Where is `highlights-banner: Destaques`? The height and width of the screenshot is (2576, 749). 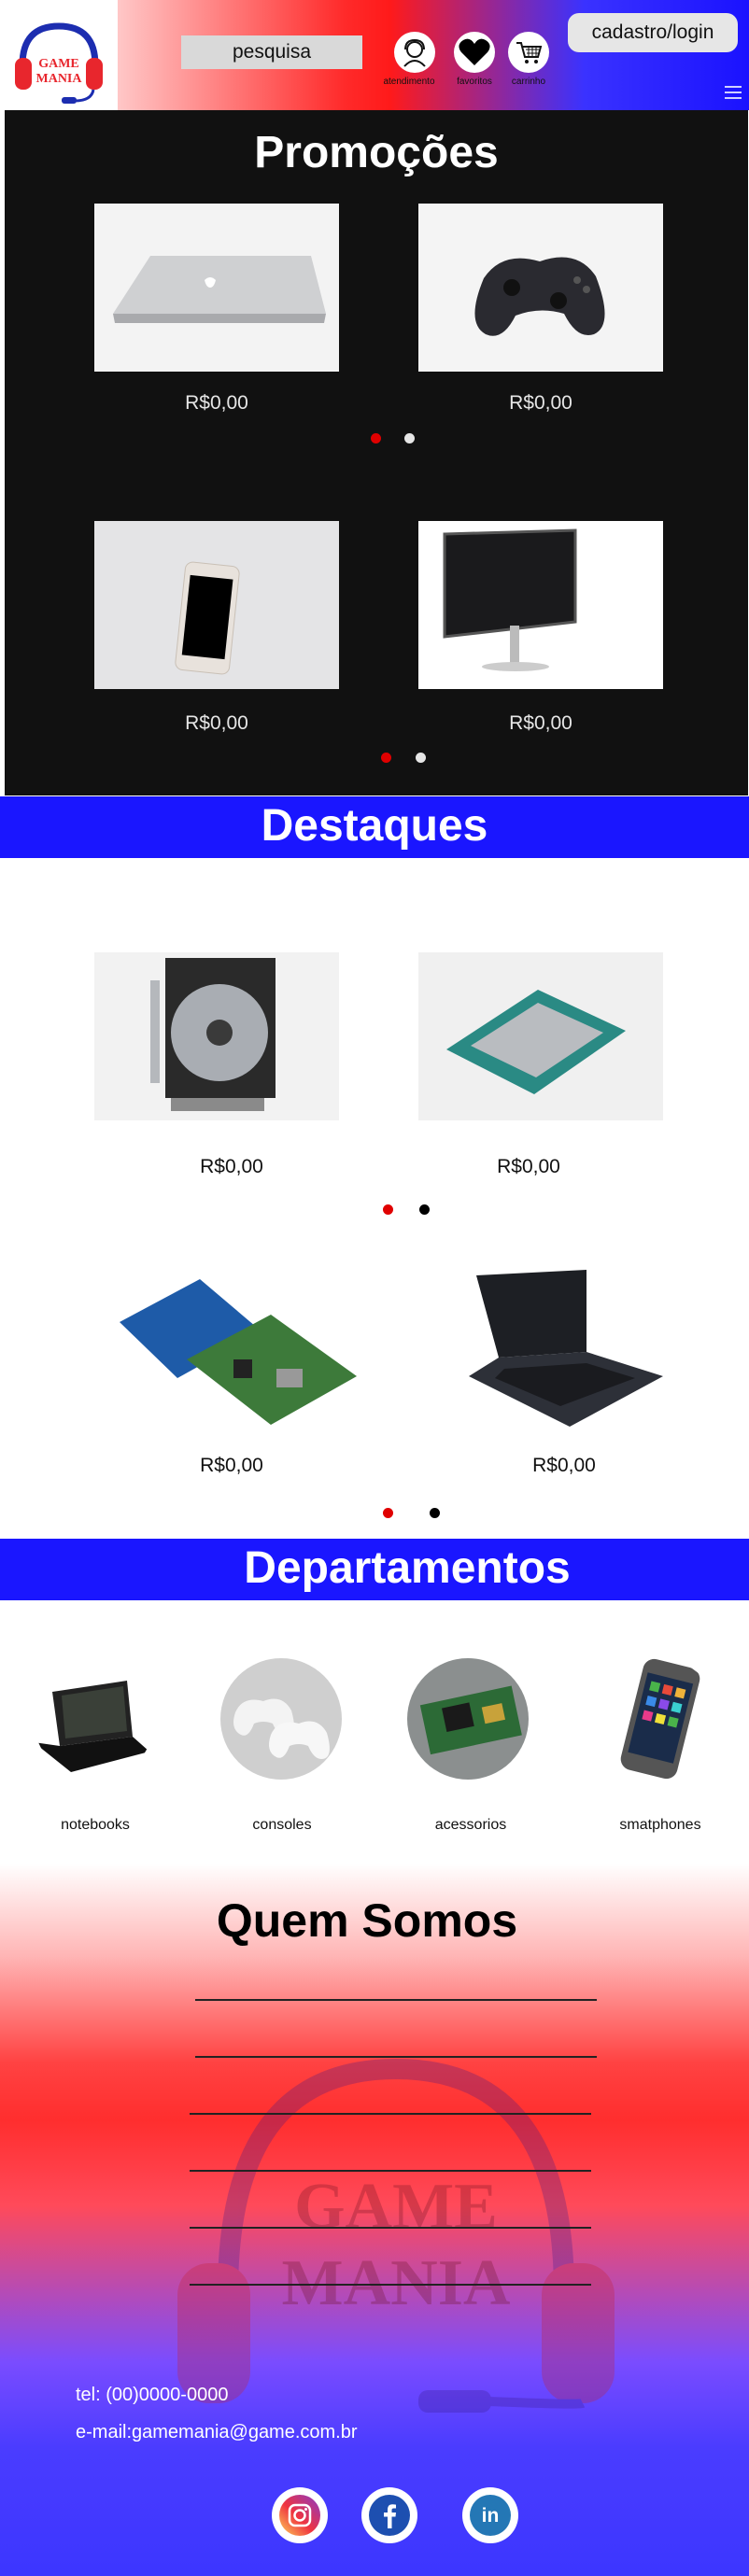
highlights-banner: Destaques is located at coordinates (374, 827).